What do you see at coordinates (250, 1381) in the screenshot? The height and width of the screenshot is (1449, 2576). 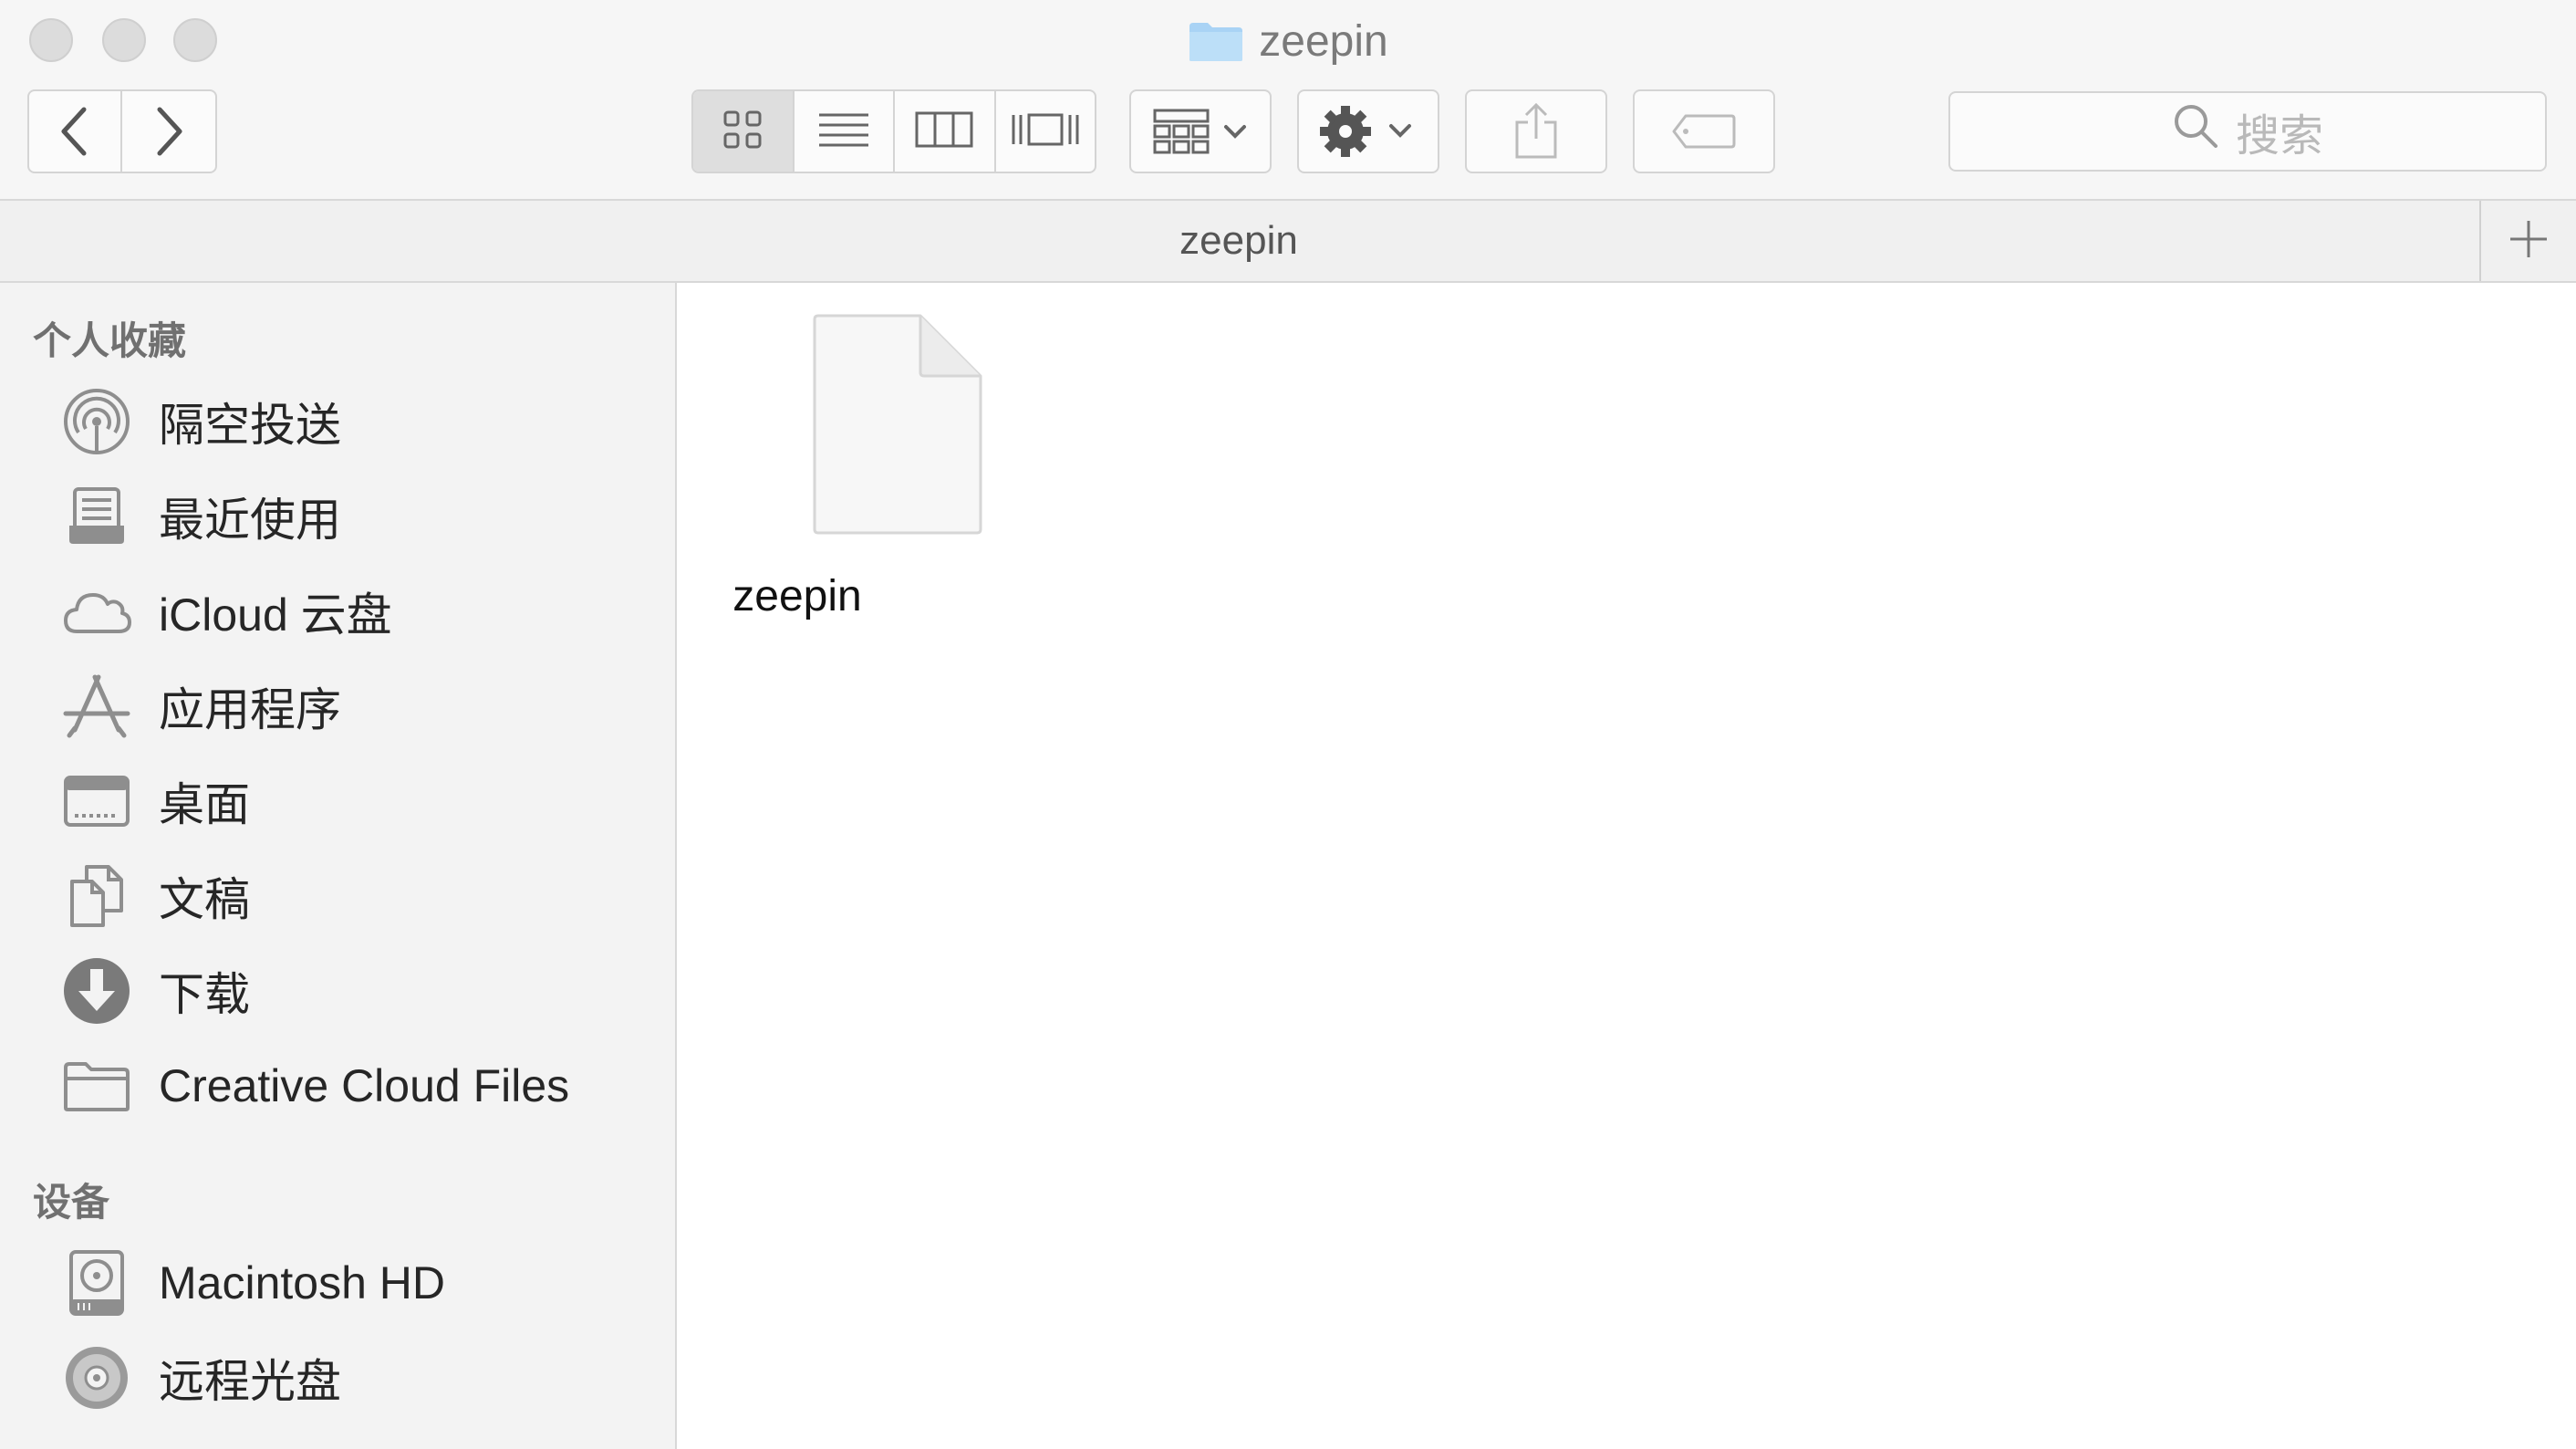 I see `sidebar-item-label: 远程光盘` at bounding box center [250, 1381].